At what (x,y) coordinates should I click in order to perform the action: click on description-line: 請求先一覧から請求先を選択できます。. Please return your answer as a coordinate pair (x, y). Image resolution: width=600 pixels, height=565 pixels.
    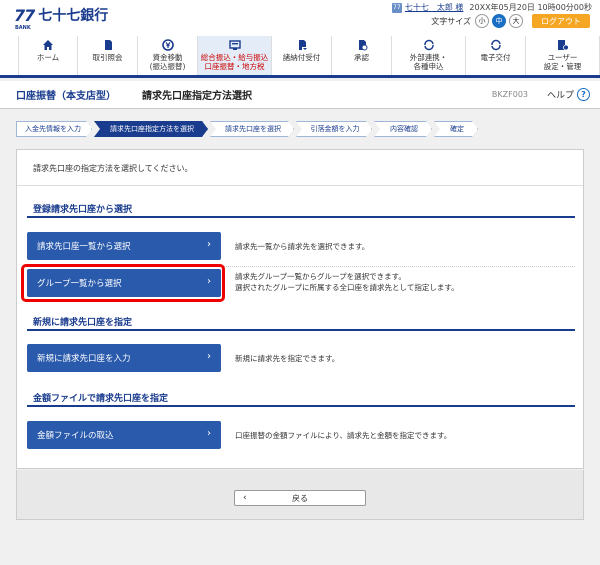
    Looking at the image, I should click on (302, 246).